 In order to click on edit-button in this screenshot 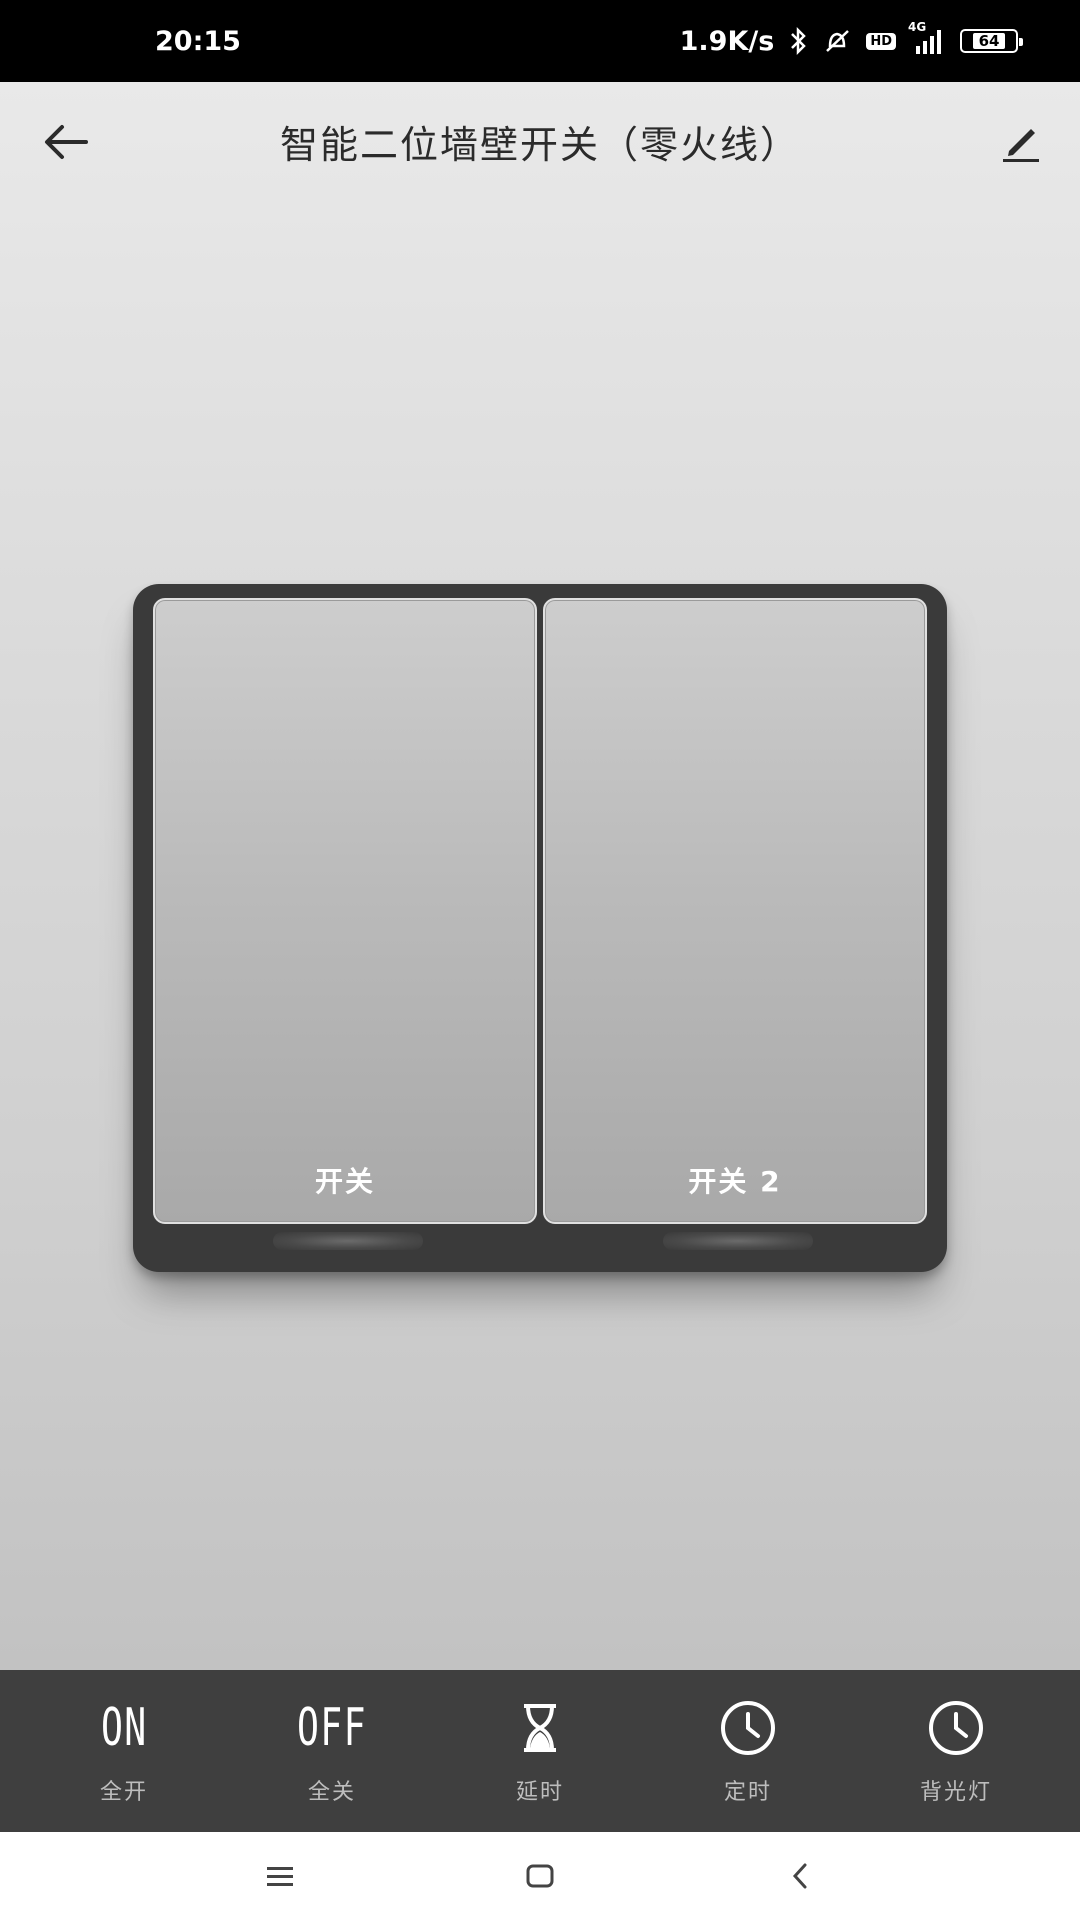, I will do `click(1020, 142)`.